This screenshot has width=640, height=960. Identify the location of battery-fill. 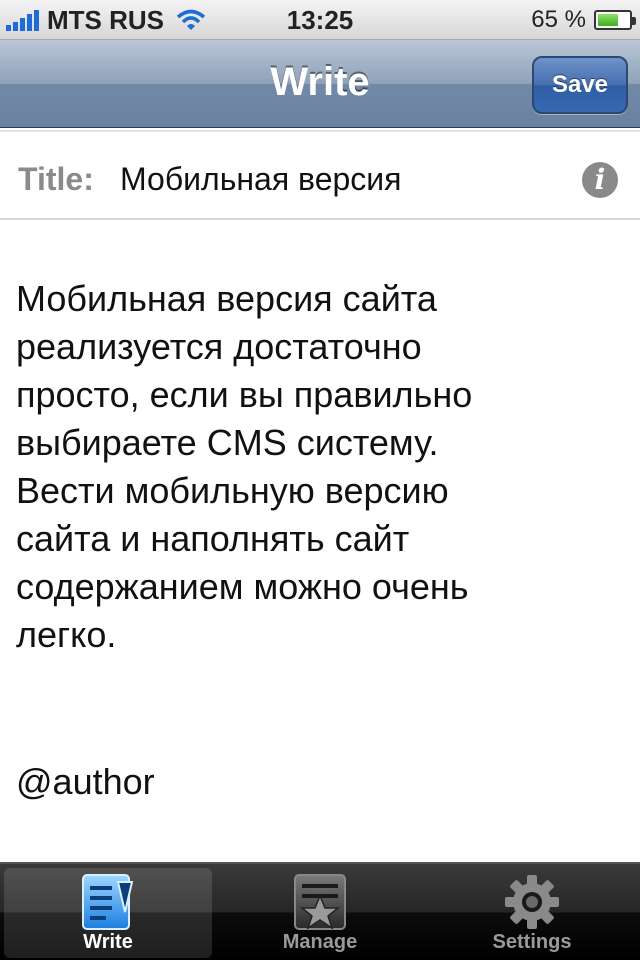
(608, 20).